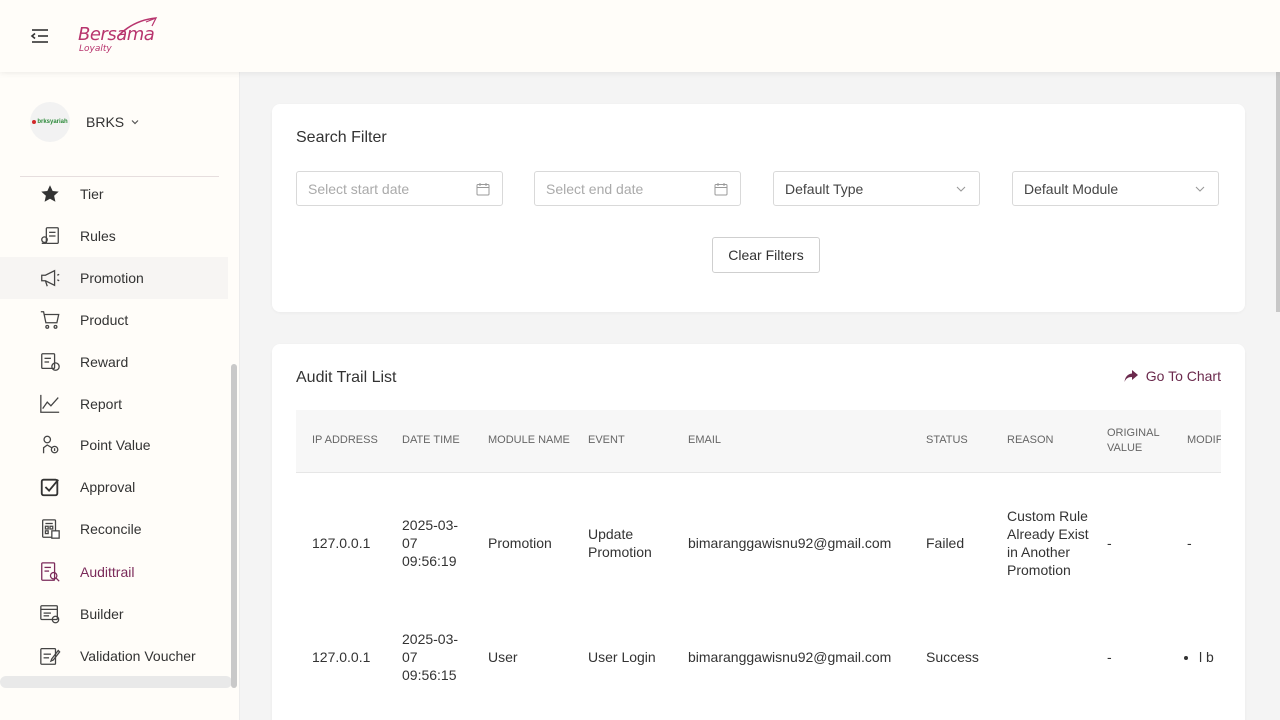  What do you see at coordinates (791, 441) in the screenshot?
I see `column-header-email: EMAIL` at bounding box center [791, 441].